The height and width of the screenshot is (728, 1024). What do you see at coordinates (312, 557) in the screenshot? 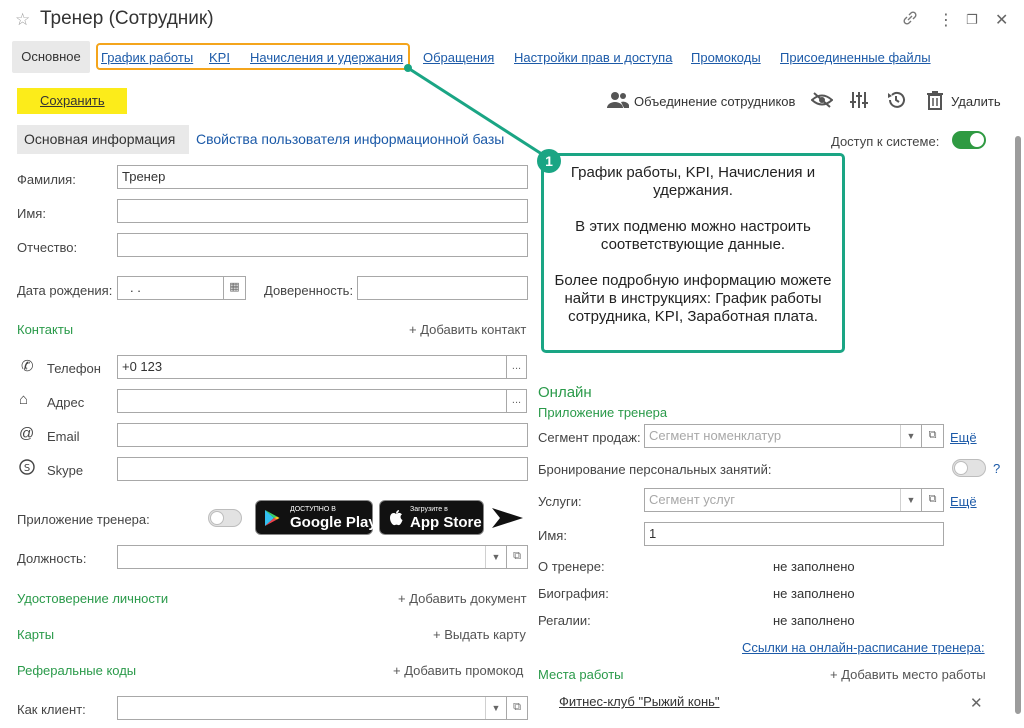
I see `position-select: ▼` at bounding box center [312, 557].